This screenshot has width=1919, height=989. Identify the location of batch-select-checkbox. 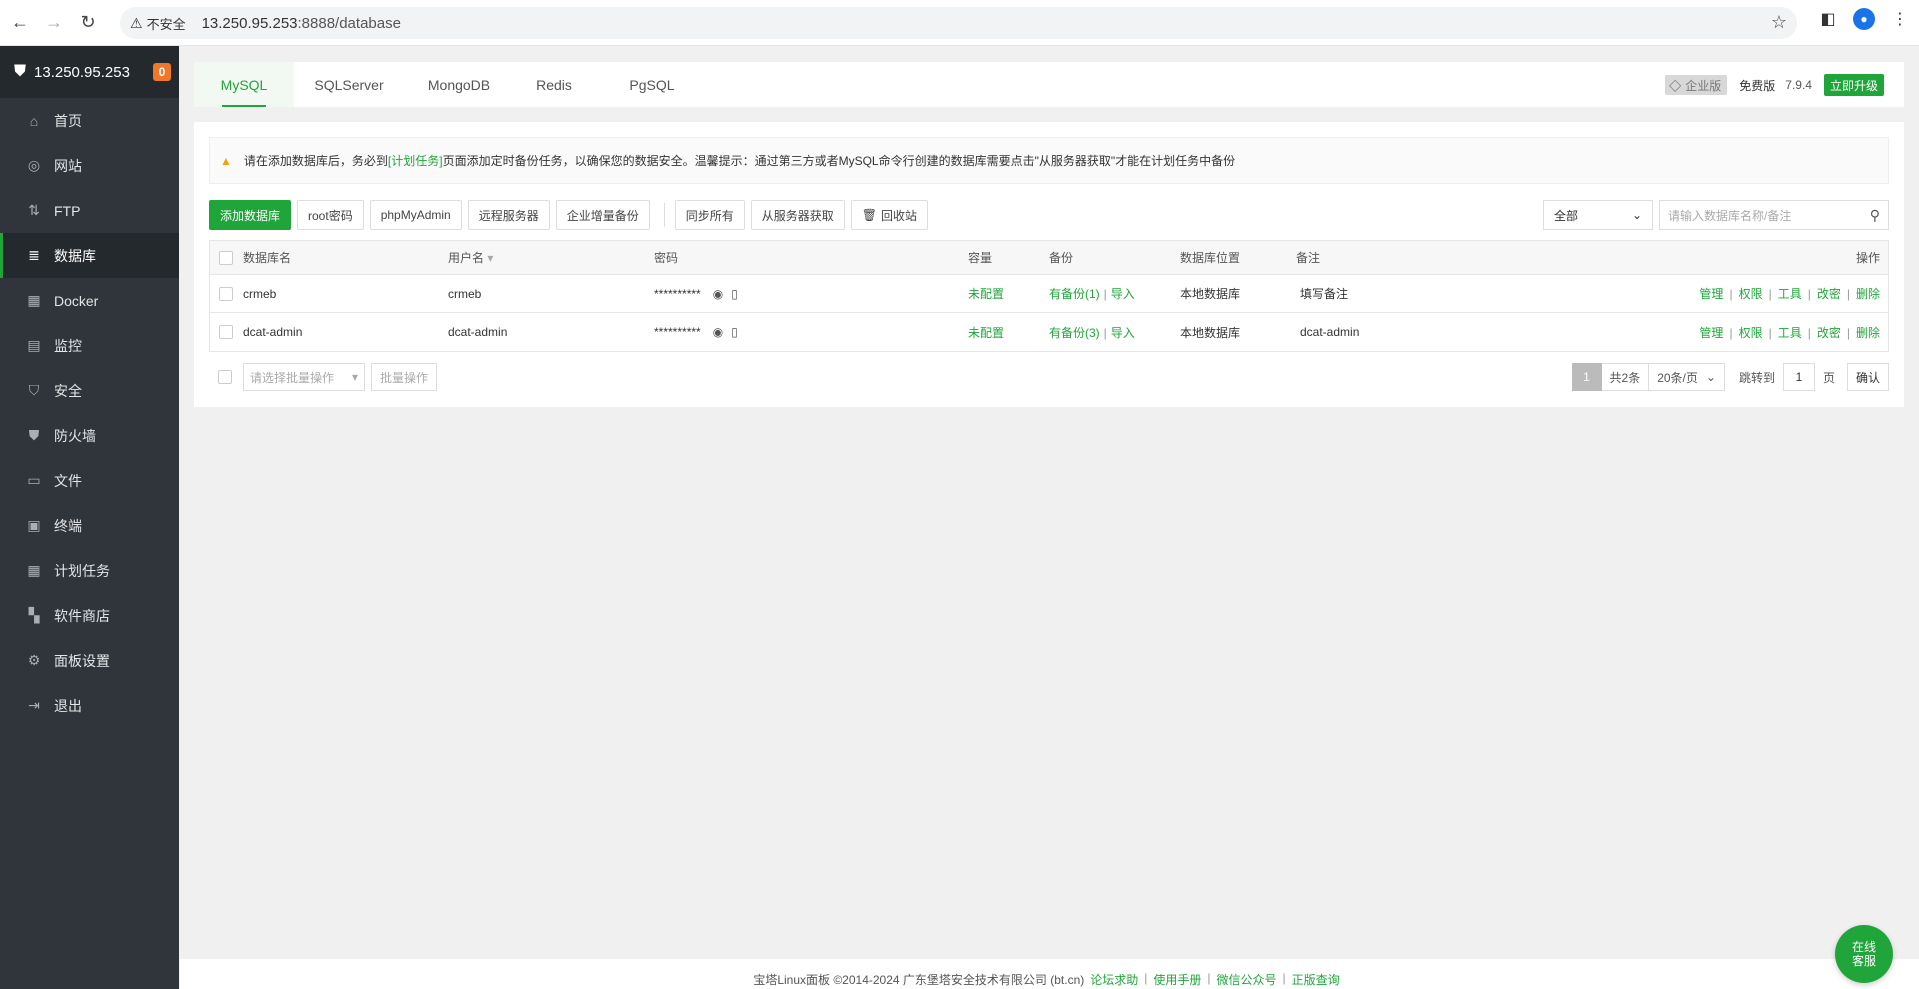
(225, 377).